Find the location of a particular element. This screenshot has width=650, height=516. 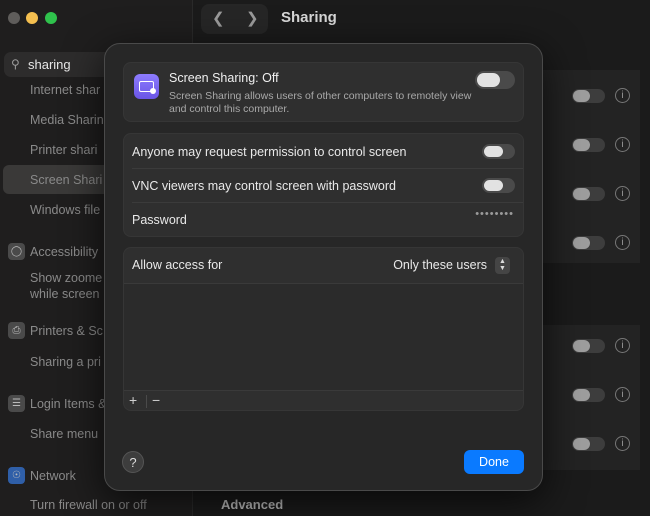

request-permission-toggle is located at coordinates (498, 151).